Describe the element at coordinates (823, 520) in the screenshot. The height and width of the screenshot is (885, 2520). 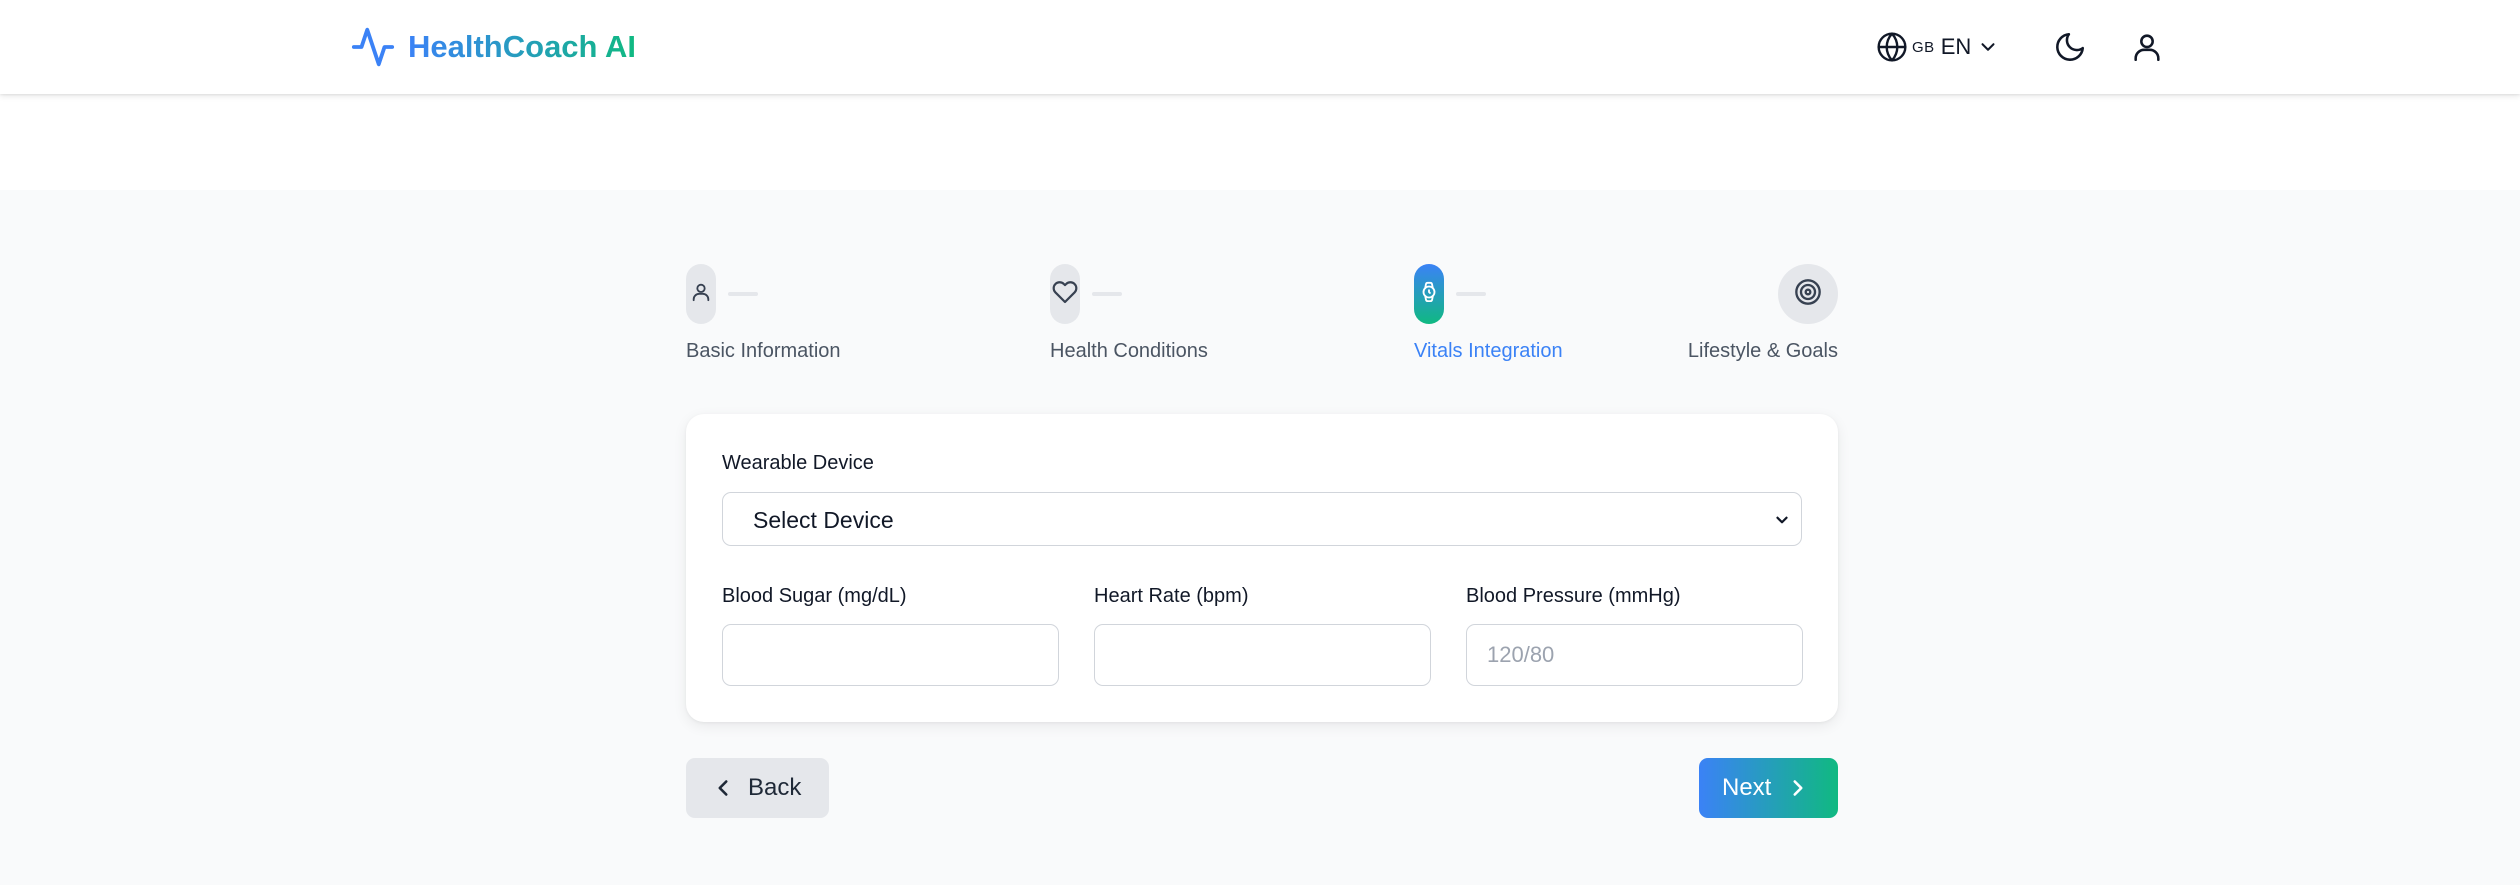
I see `wearable-device-selected: Select Device` at that location.